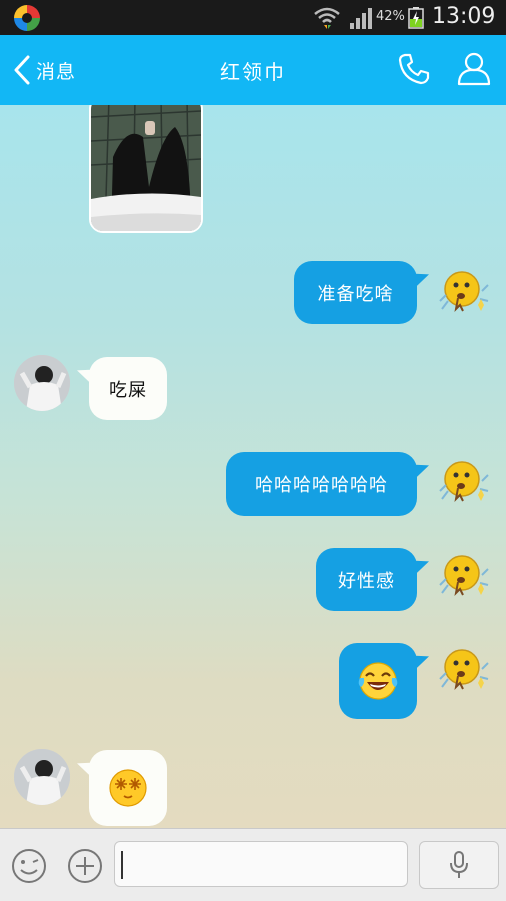 This screenshot has width=506, height=901. I want to click on text-cursor, so click(122, 865).